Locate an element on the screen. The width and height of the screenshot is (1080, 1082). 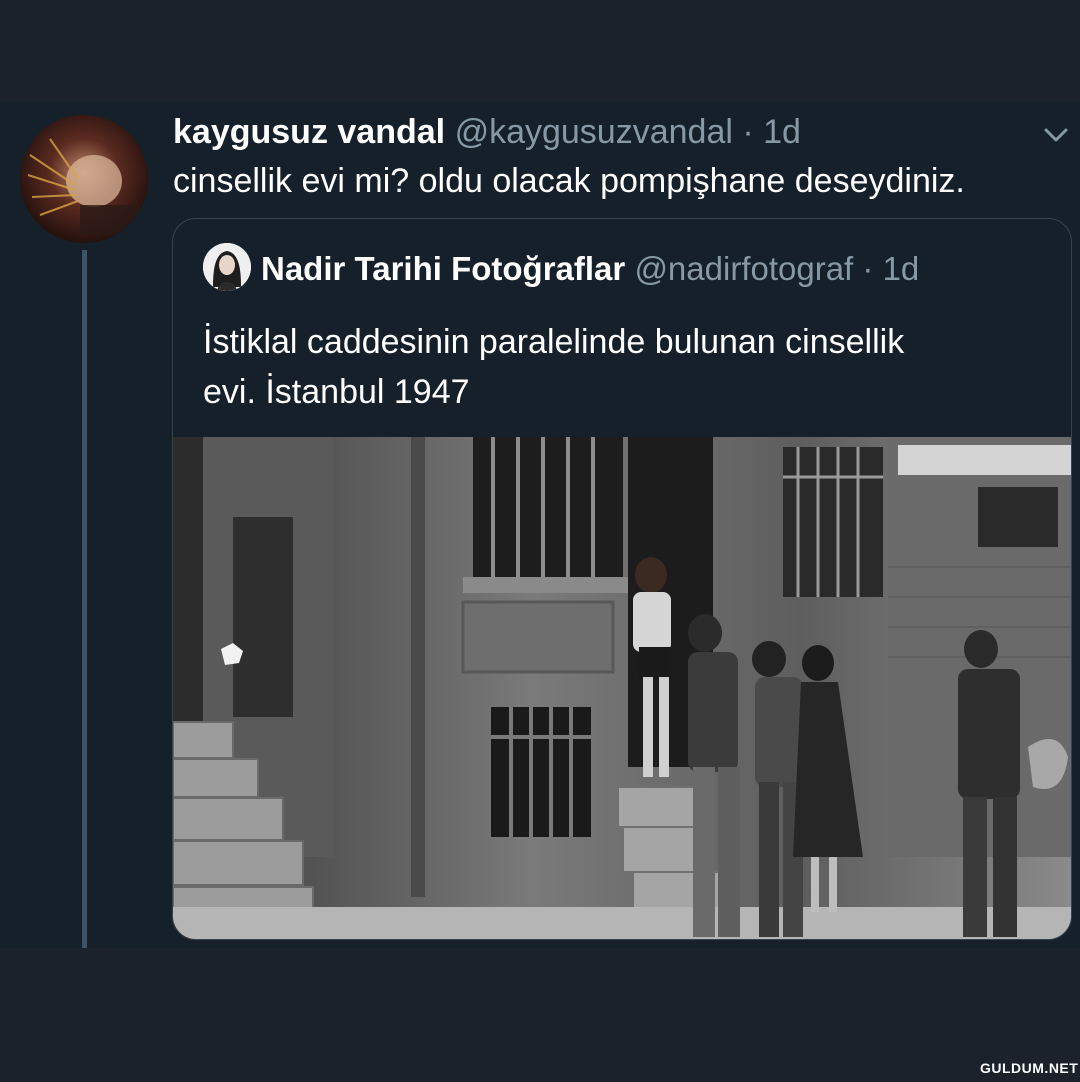
quoted-author-handle: @nadirfotograf is located at coordinates (743, 268).